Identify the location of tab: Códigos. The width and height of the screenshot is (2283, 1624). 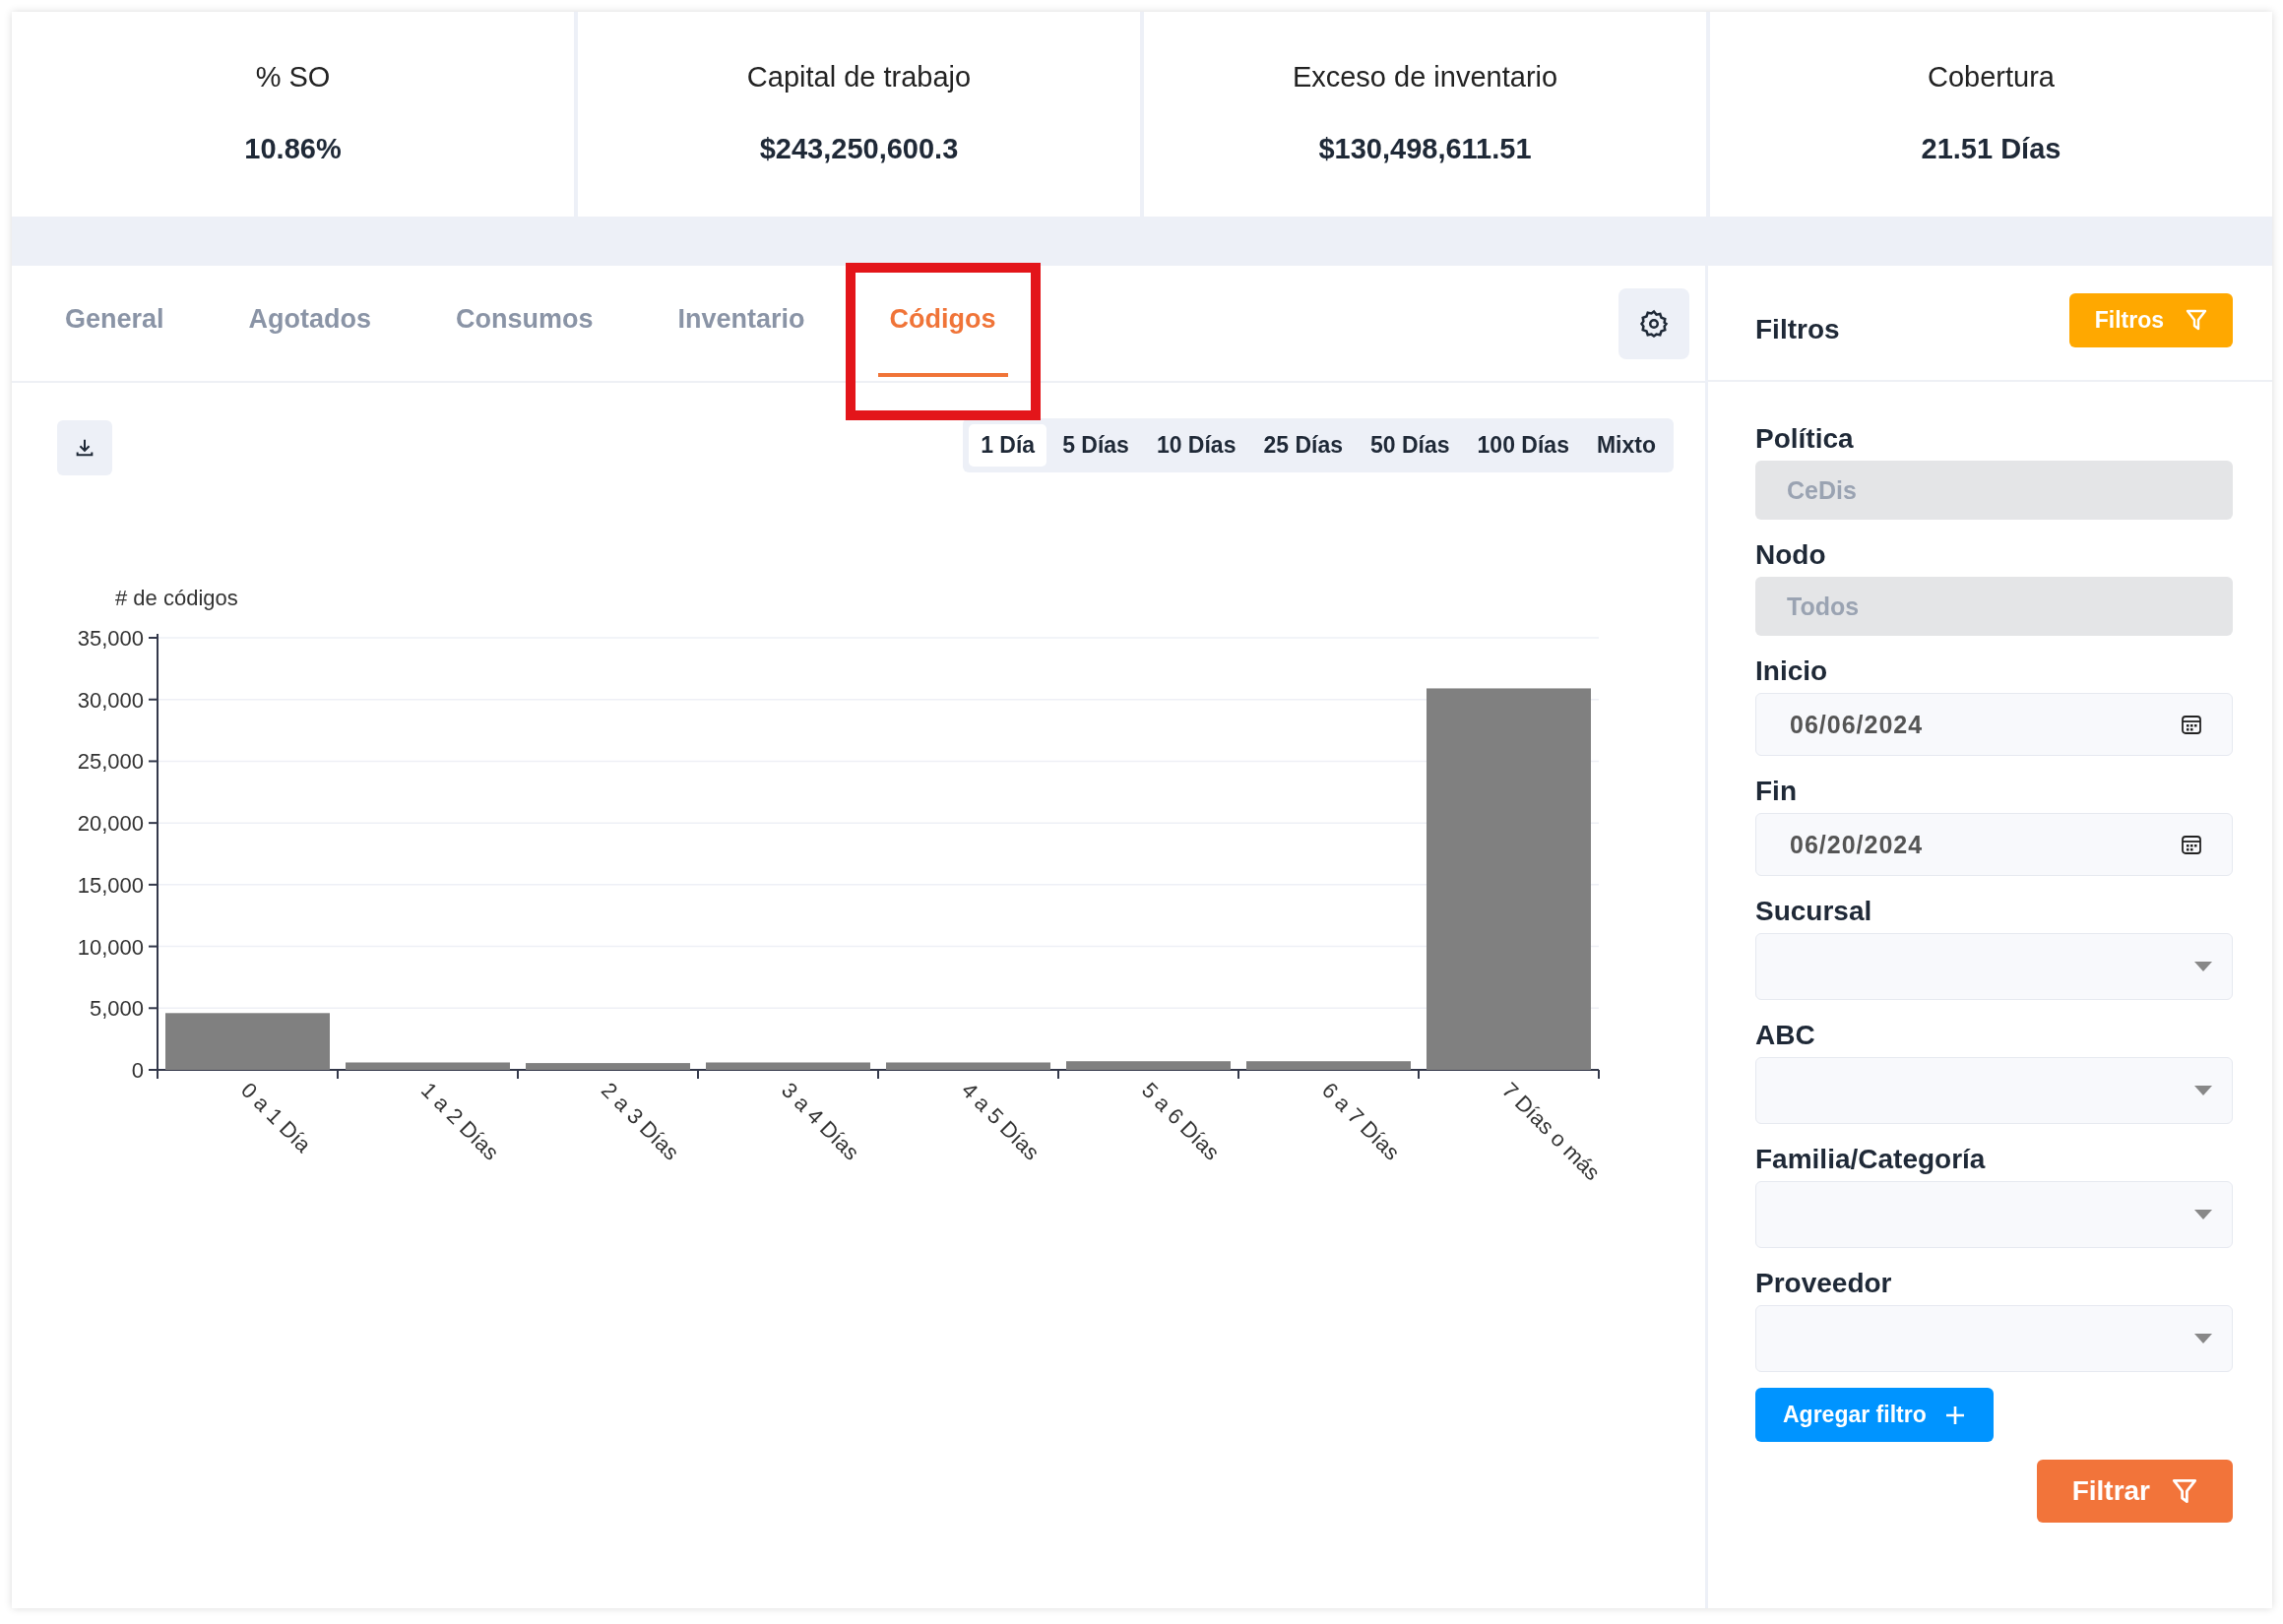
(942, 321).